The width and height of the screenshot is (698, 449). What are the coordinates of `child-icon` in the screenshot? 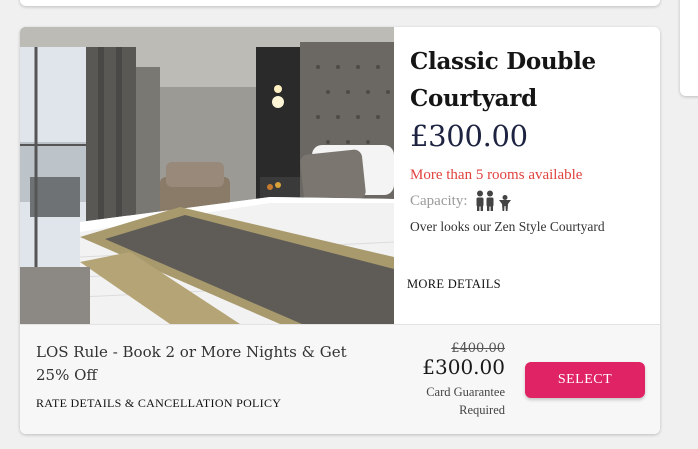 It's located at (505, 203).